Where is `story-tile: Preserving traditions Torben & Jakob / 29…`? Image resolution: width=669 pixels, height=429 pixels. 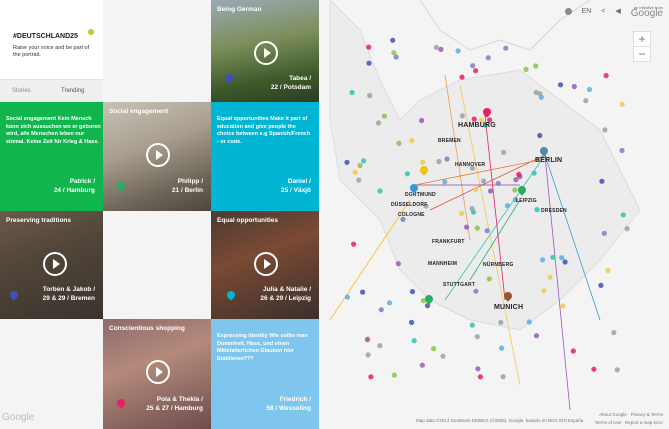 story-tile: Preserving traditions Torben & Jakob / 29… is located at coordinates (51, 265).